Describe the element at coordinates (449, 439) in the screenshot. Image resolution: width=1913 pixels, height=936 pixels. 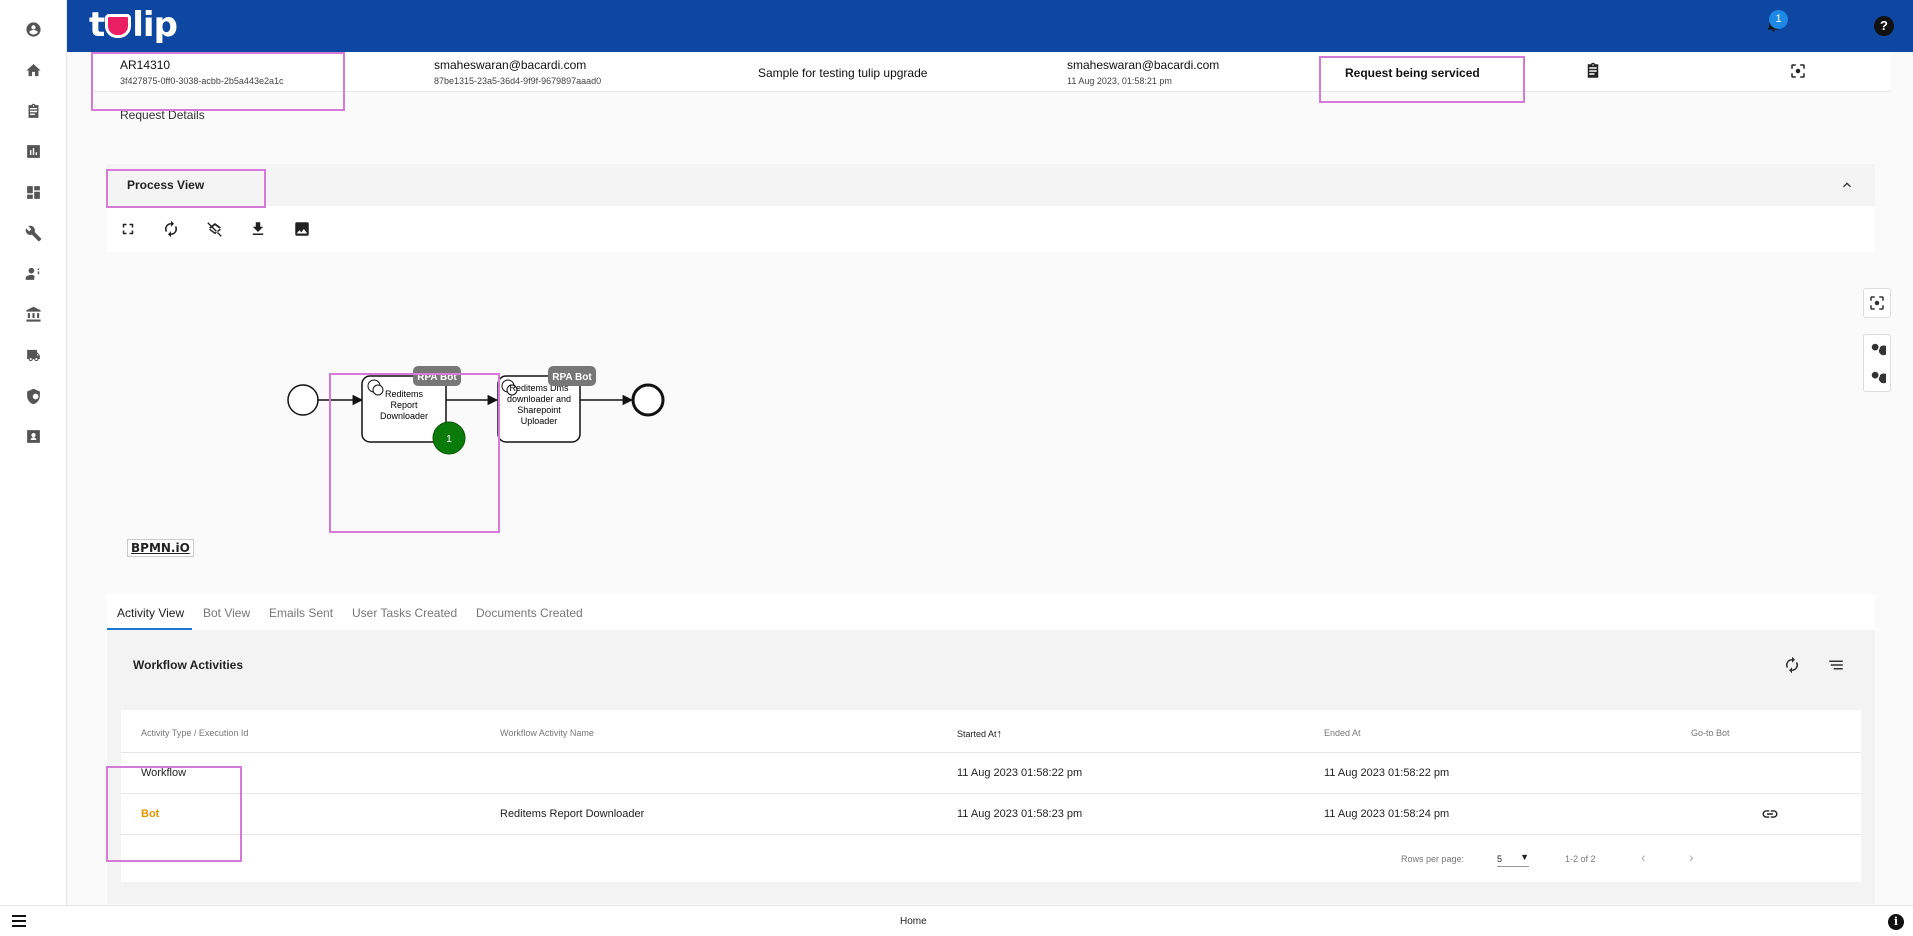
I see `token-count: 1` at that location.